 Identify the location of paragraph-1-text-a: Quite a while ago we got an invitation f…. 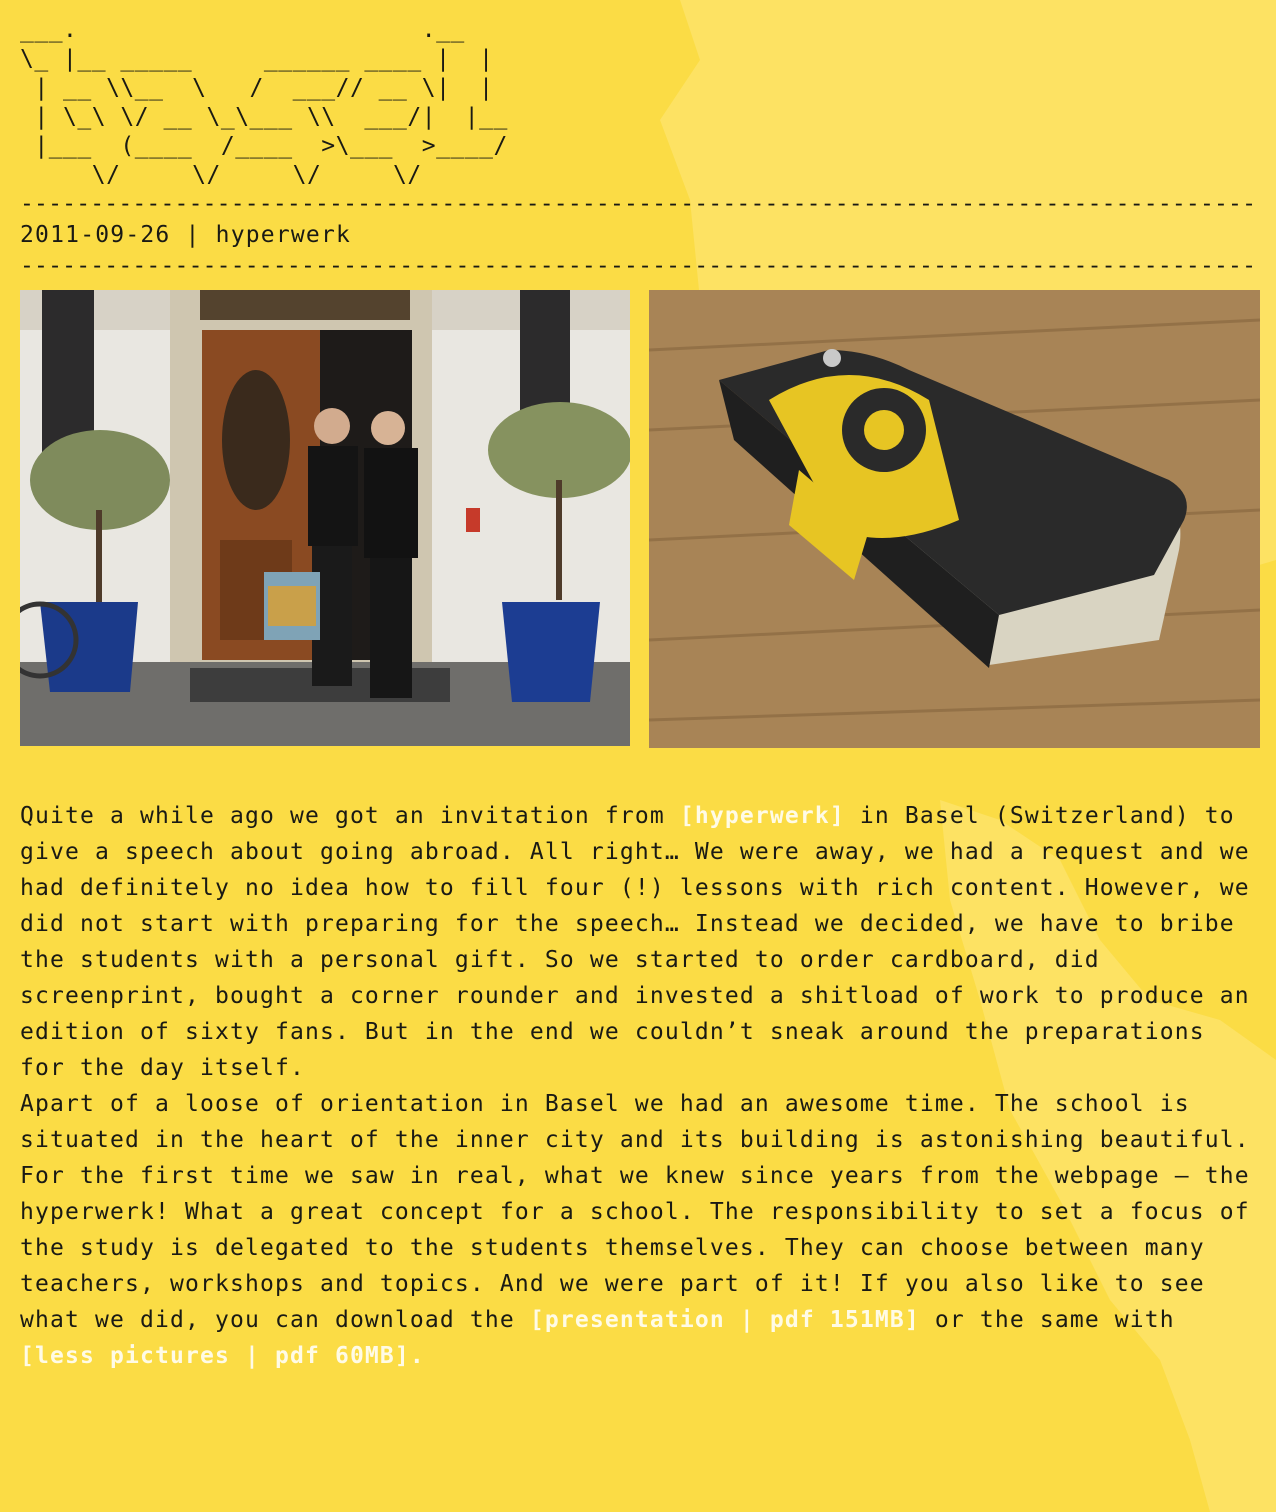
(350, 816).